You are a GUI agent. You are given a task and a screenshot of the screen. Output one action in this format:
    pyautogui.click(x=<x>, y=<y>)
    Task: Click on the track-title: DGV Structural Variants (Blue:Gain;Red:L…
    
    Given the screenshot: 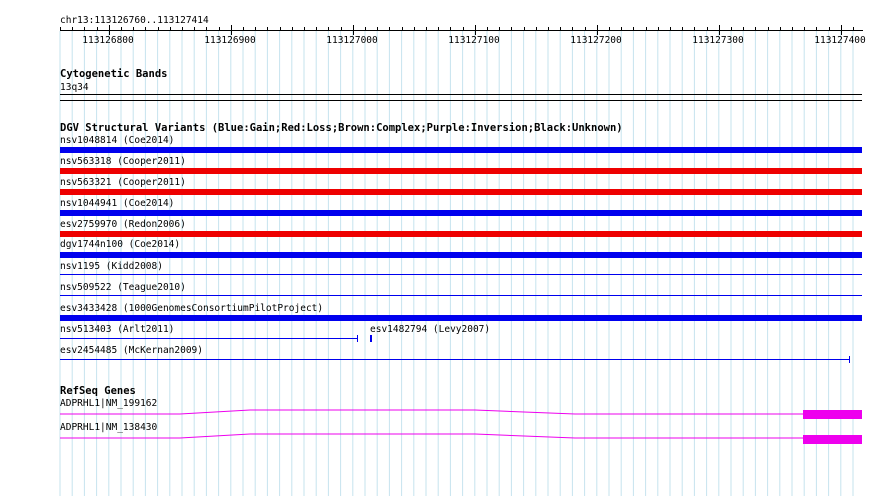 What is the action you would take?
    pyautogui.click(x=341, y=128)
    